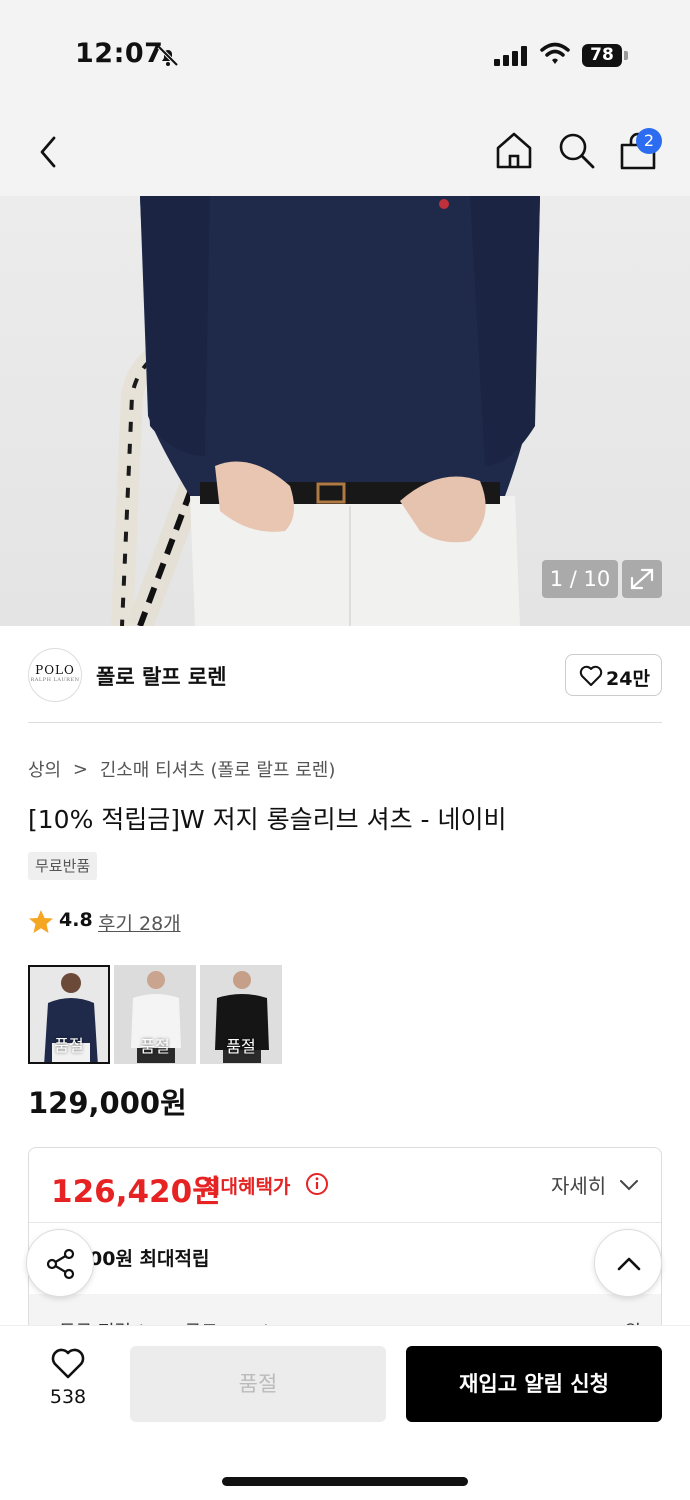 This screenshot has height=1500, width=690. Describe the element at coordinates (218, 770) in the screenshot. I see `breadcrumb-subcategory: 긴소매 티셔츠 (폴로 랄프 로렌)` at that location.